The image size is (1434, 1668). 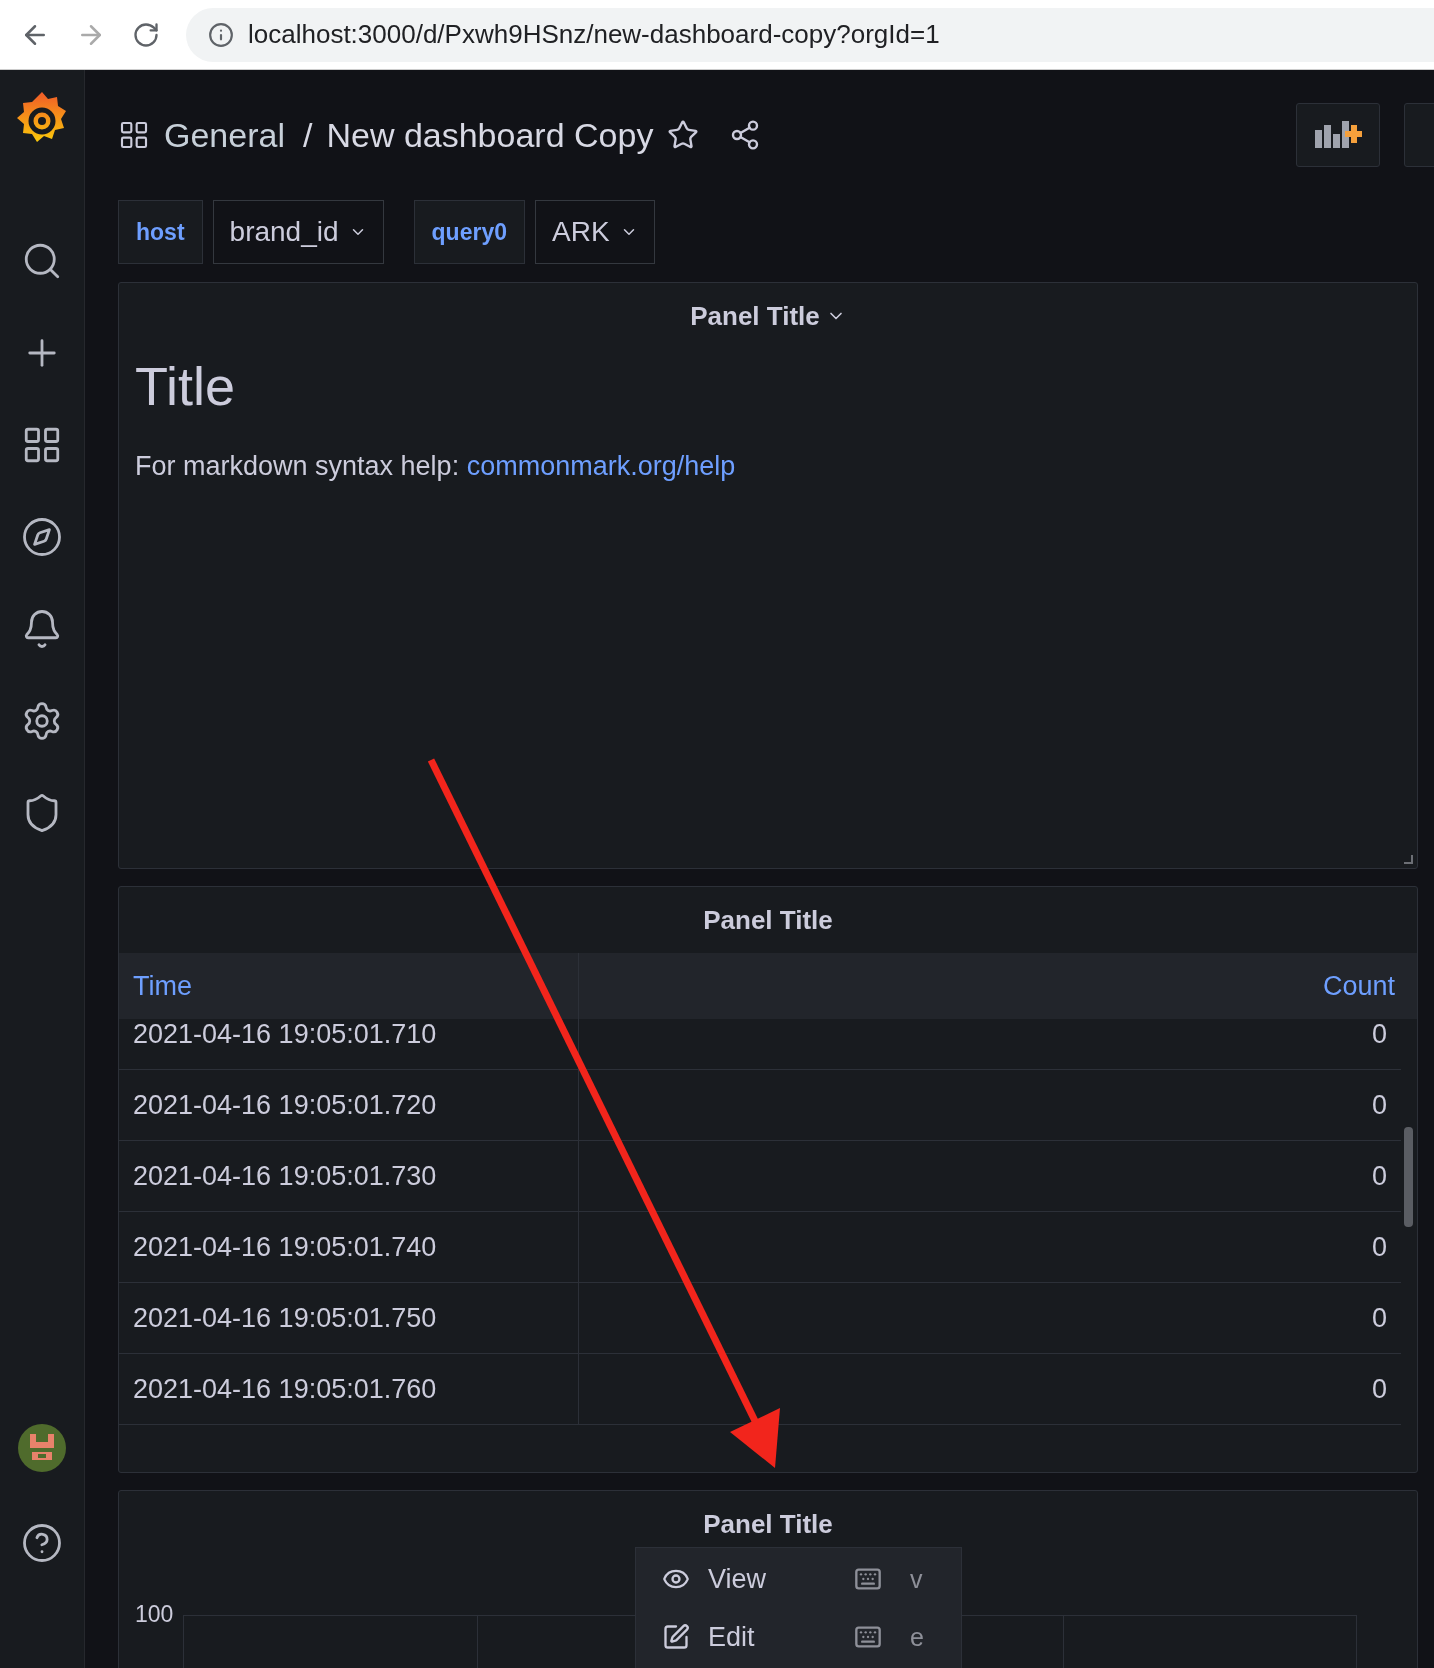 What do you see at coordinates (676, 1637) in the screenshot?
I see `edit-icon` at bounding box center [676, 1637].